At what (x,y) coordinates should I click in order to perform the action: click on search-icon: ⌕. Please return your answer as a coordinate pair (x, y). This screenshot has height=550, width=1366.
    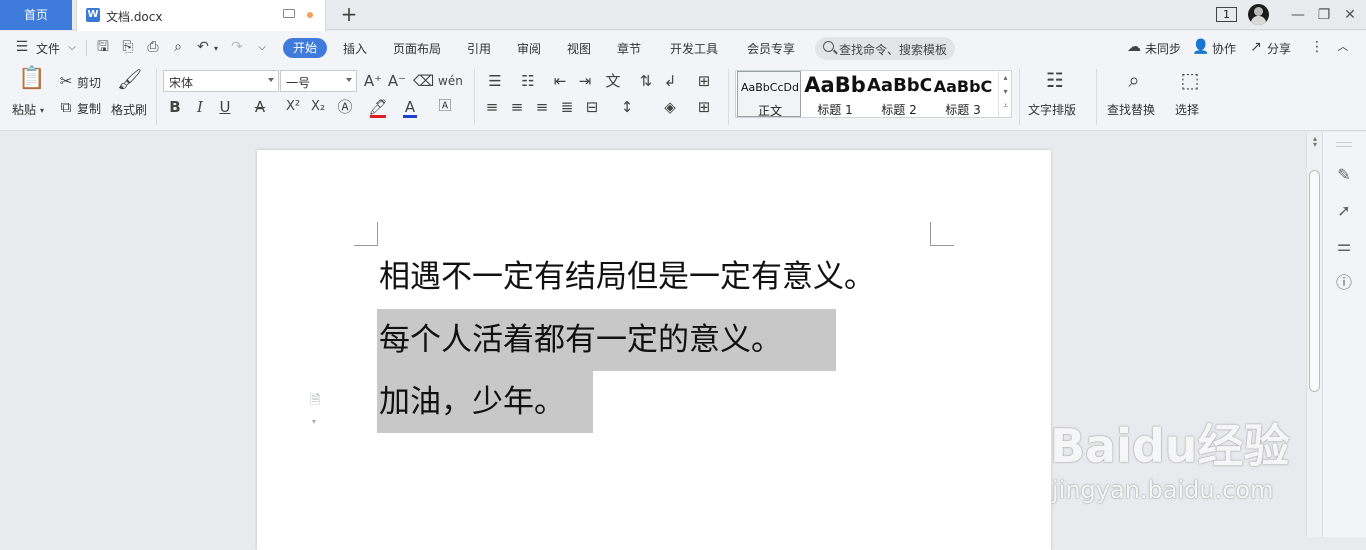
    Looking at the image, I should click on (1134, 83).